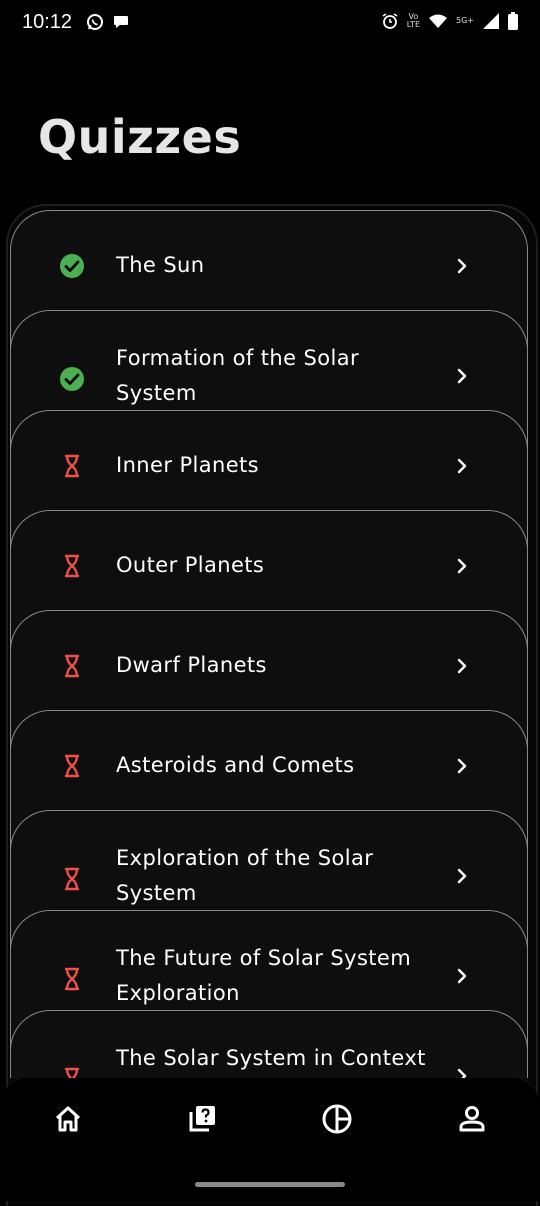  What do you see at coordinates (95, 22) in the screenshot?
I see `whatsapp-icon` at bounding box center [95, 22].